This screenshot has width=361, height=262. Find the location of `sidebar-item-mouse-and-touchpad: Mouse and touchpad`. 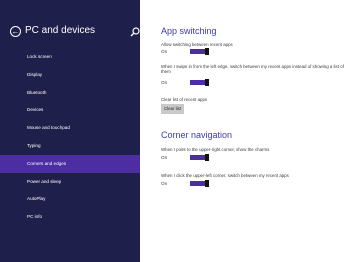

sidebar-item-mouse-and-touchpad: Mouse and touchpad is located at coordinates (70, 128).